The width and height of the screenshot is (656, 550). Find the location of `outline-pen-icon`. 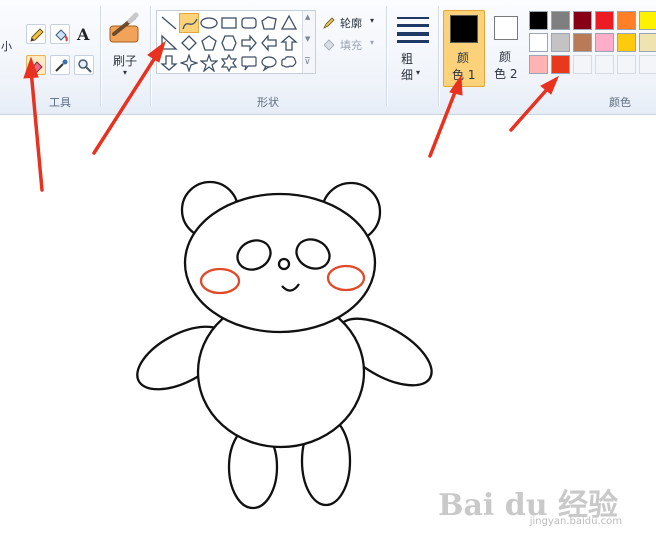

outline-pen-icon is located at coordinates (329, 23).